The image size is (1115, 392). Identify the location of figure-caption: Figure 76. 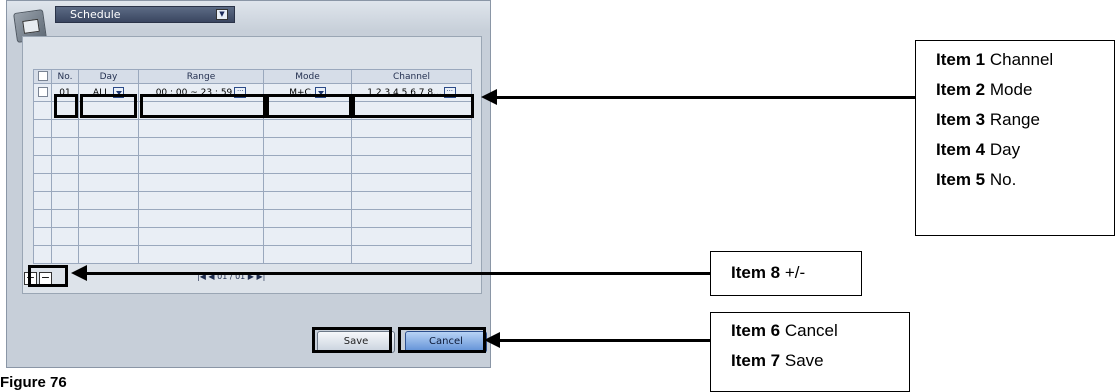
(33, 382).